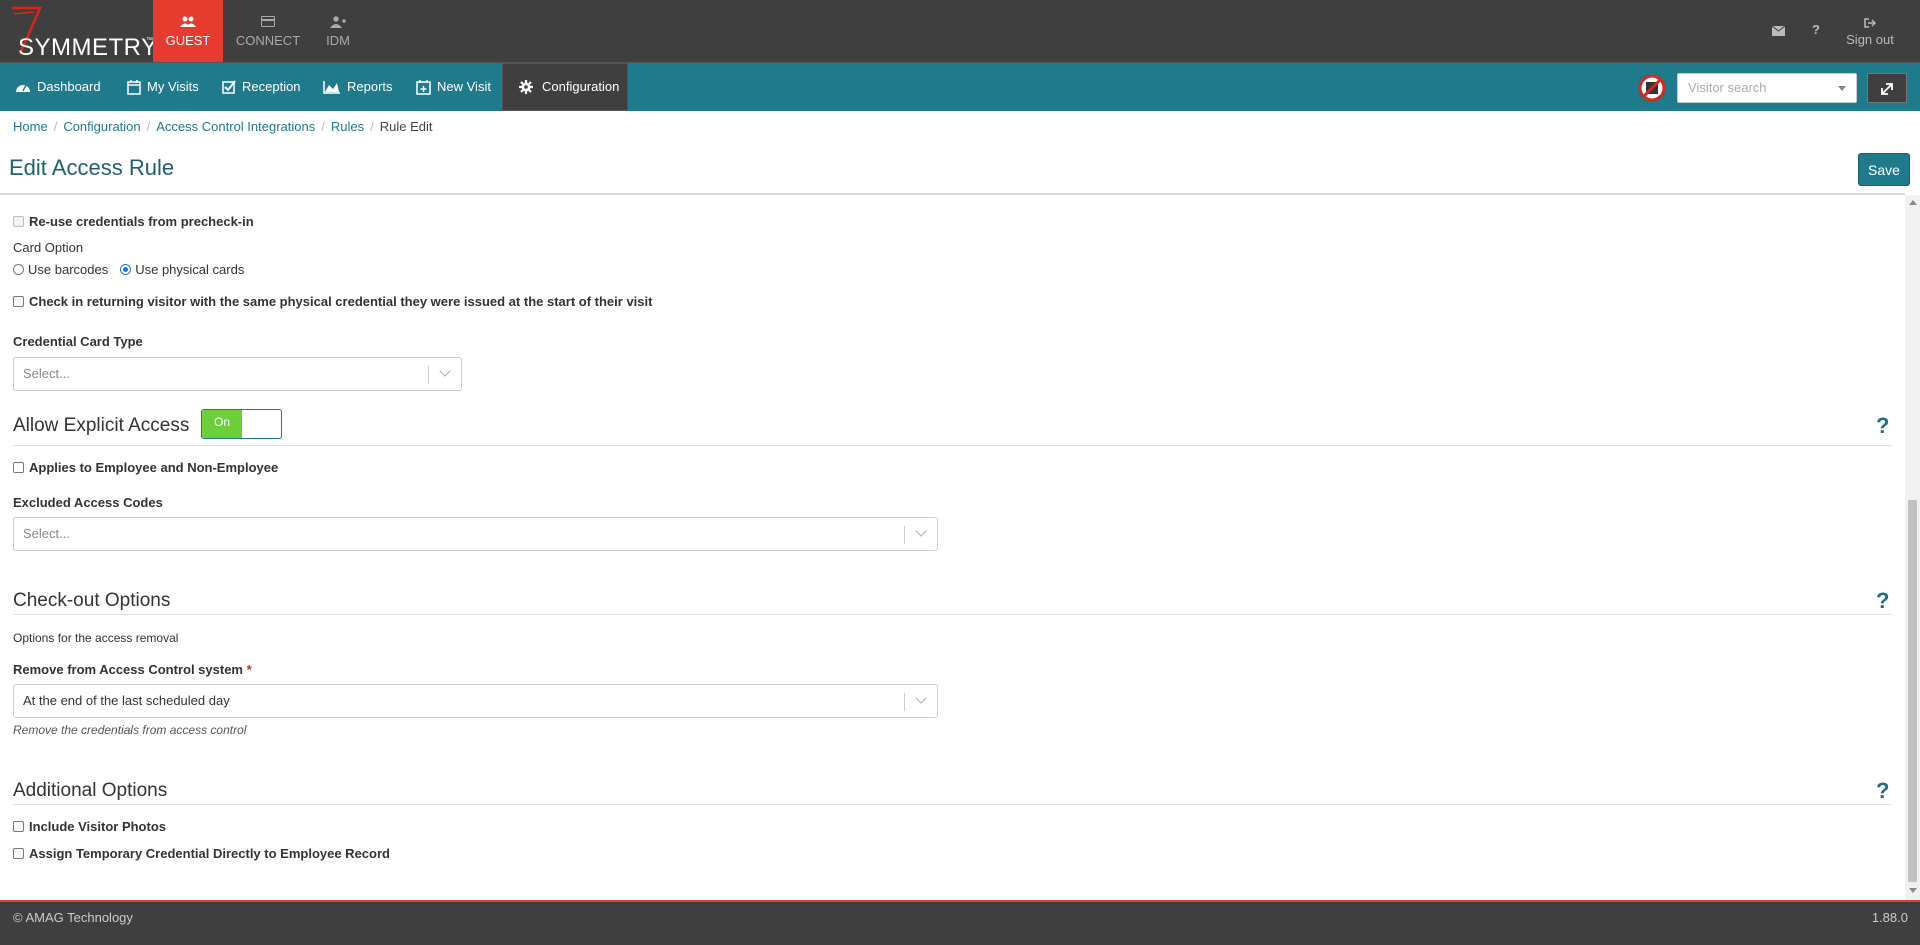 The width and height of the screenshot is (1920, 945). What do you see at coordinates (1870, 22) in the screenshot?
I see `sign-out-icon` at bounding box center [1870, 22].